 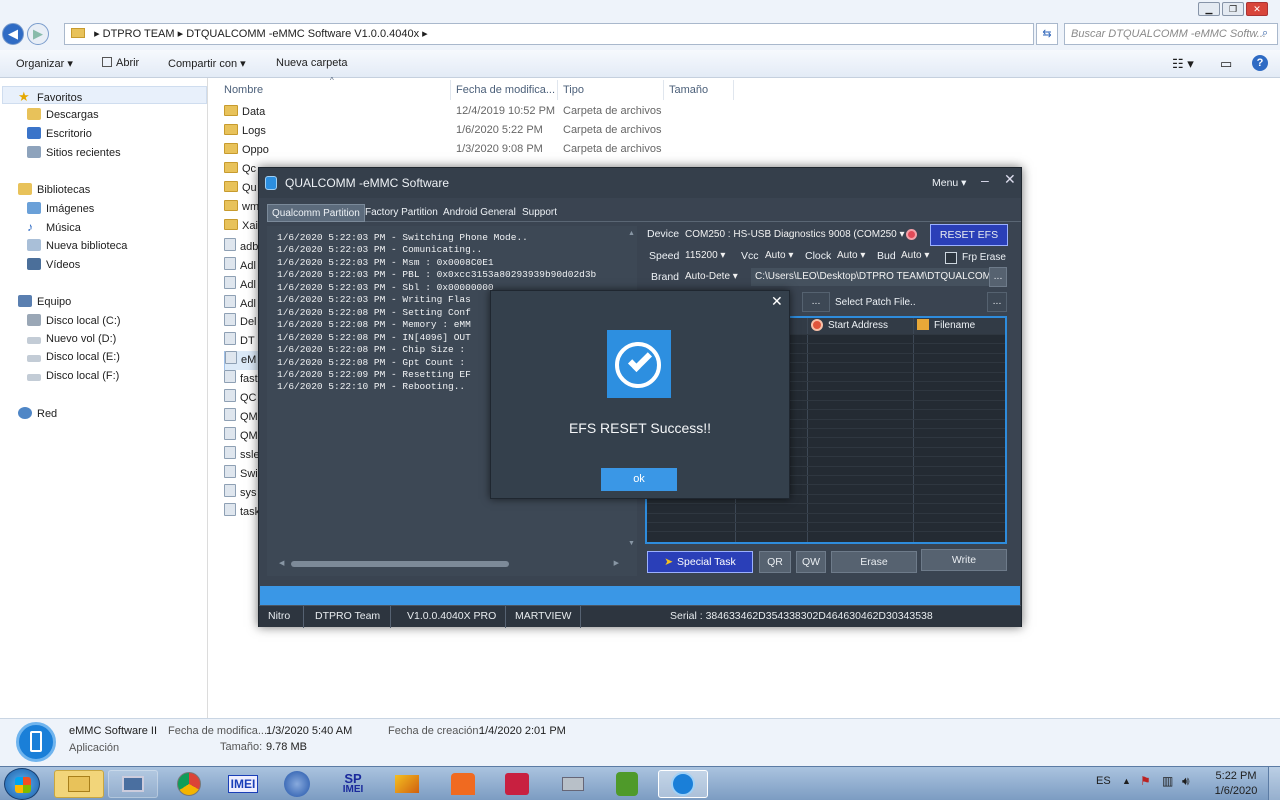 What do you see at coordinates (1265, 33) in the screenshot?
I see `search-icon: ⌕` at bounding box center [1265, 33].